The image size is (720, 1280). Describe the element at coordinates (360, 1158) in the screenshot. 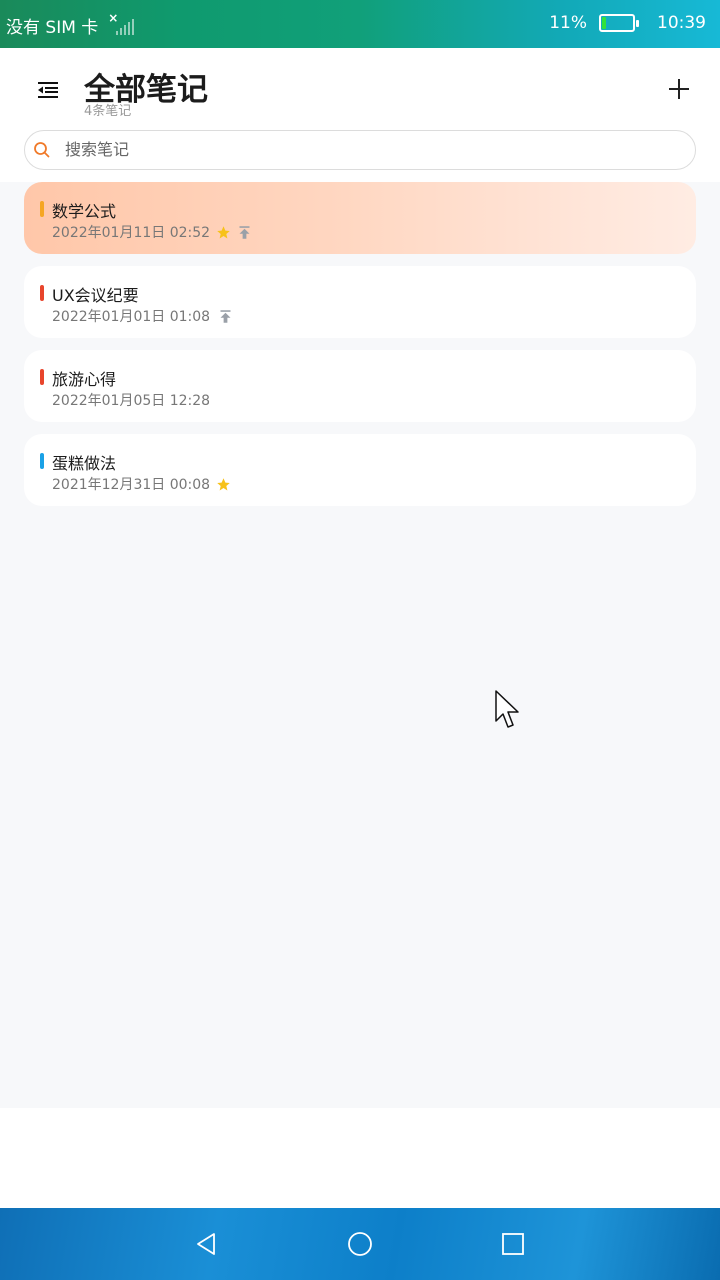

I see `bottom-spacer` at that location.